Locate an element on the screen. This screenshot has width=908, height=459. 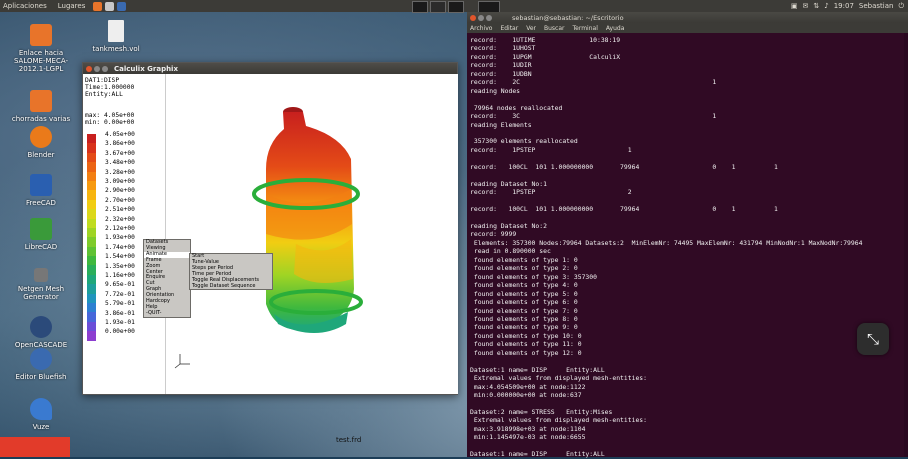
legend-value: 2.51e+00 is located at coordinates (120, 210).